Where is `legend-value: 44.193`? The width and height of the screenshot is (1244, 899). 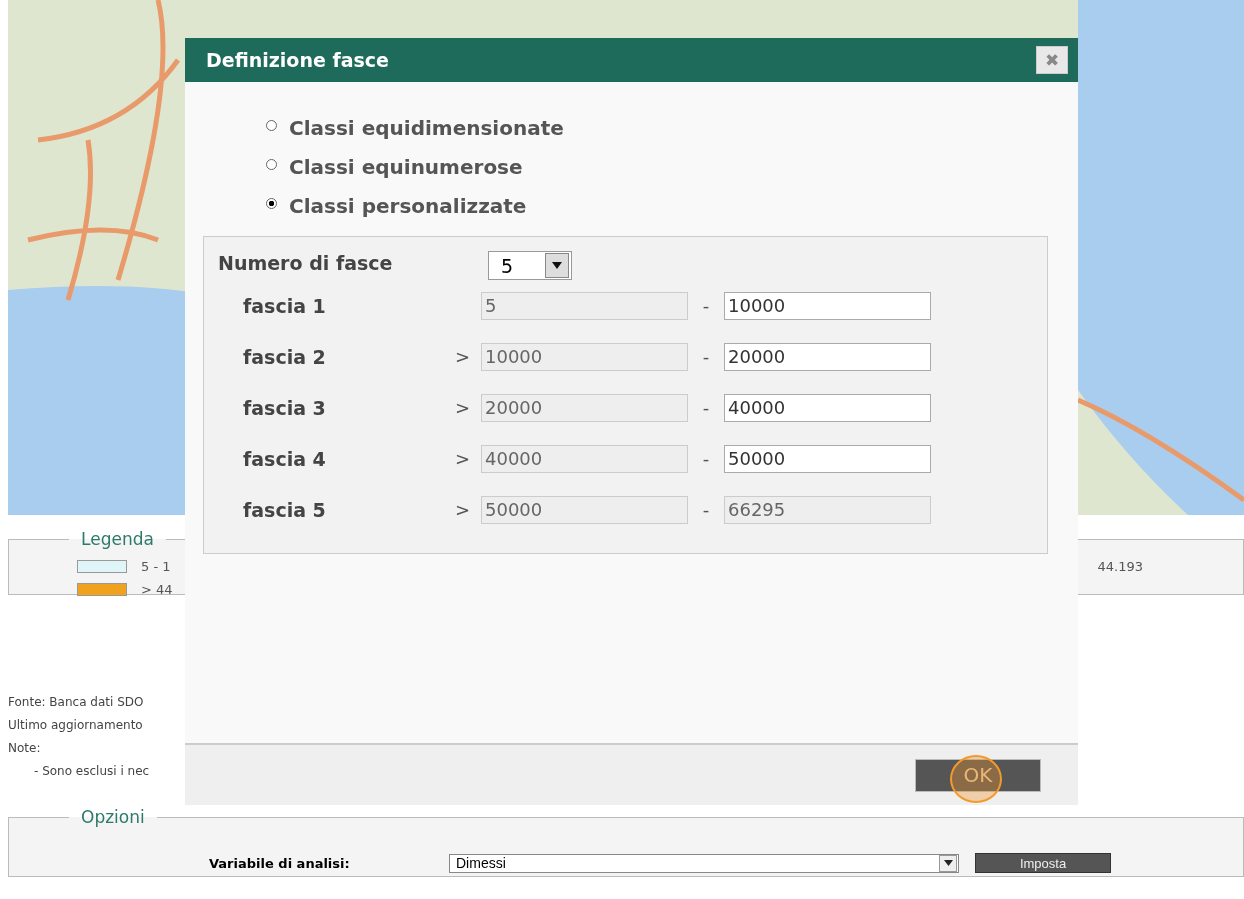 legend-value: 44.193 is located at coordinates (1120, 566).